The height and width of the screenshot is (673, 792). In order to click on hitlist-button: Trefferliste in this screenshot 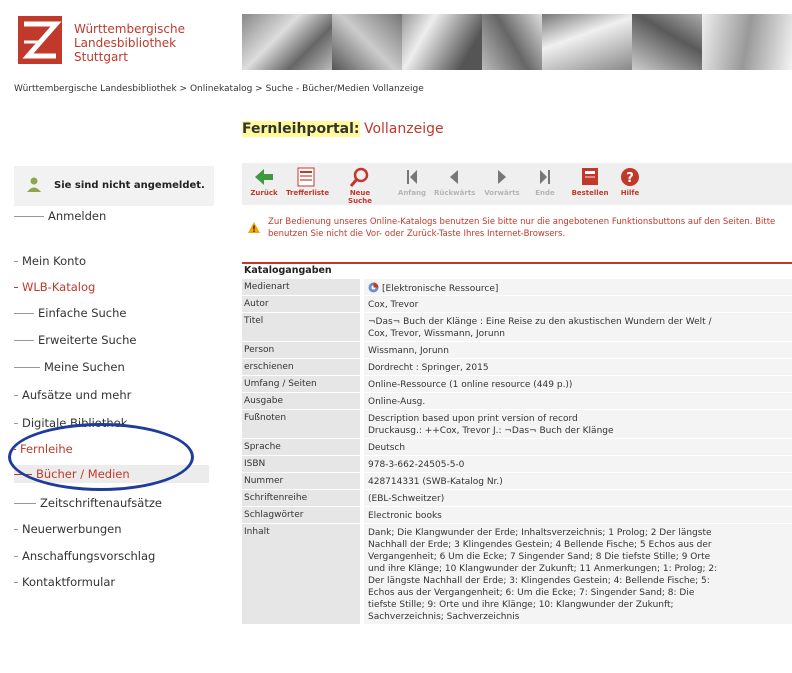, I will do `click(307, 182)`.